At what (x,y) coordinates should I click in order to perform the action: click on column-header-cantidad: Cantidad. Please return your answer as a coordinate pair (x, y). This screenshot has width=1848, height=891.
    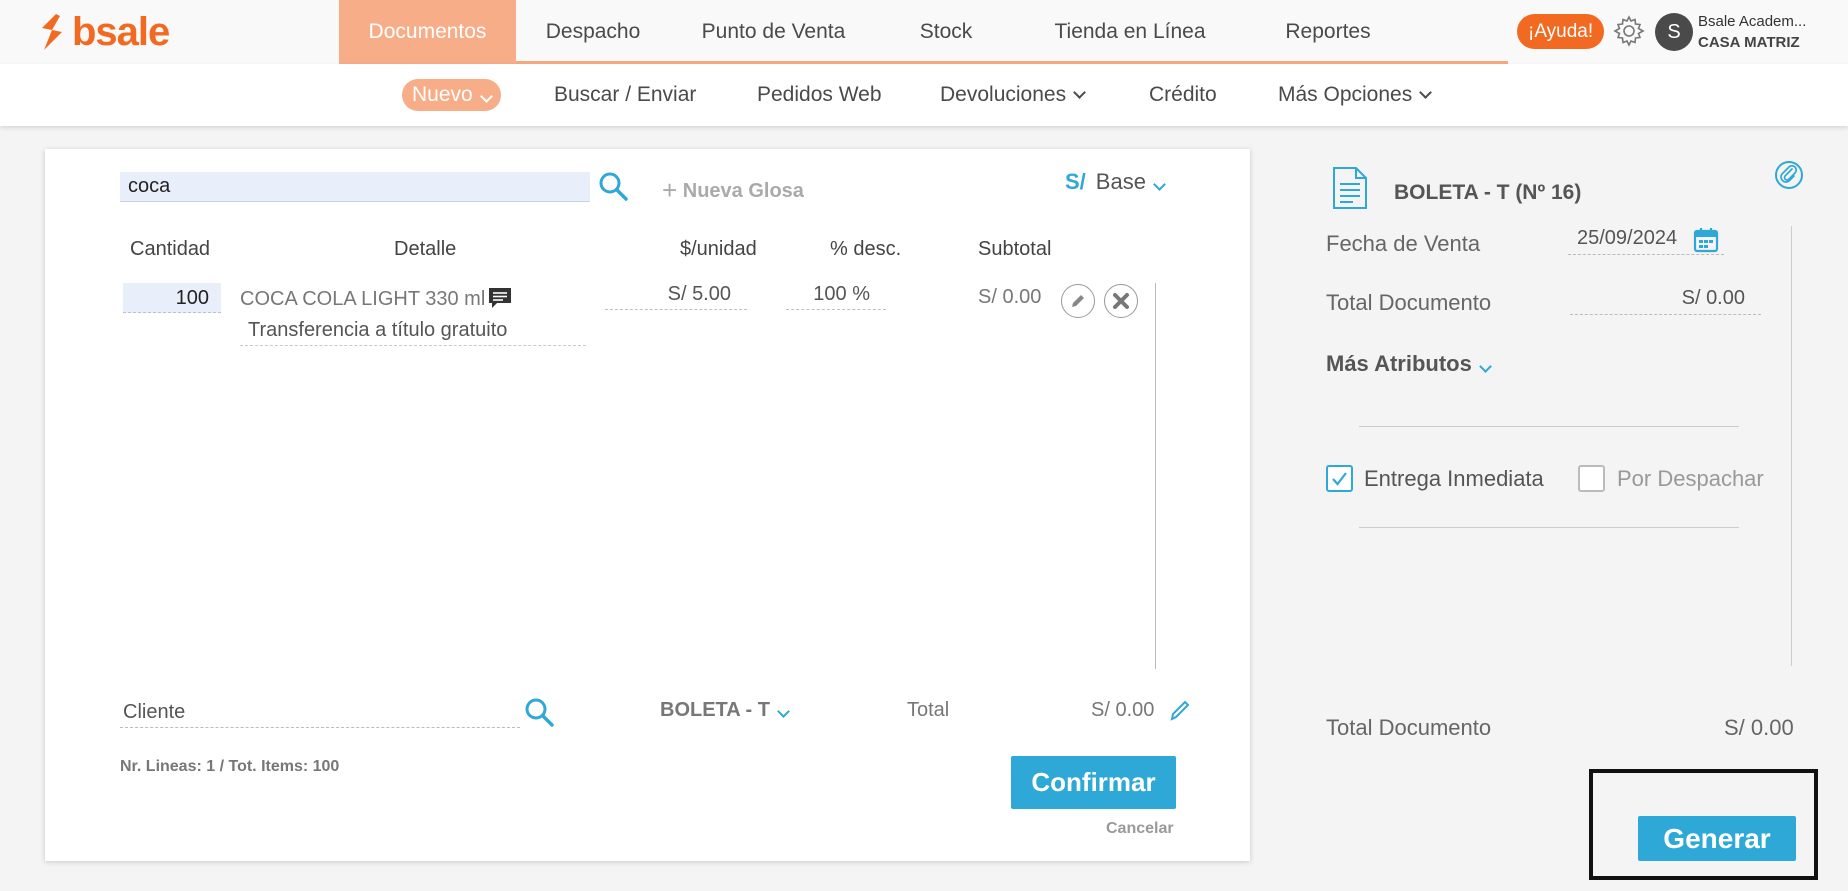
    Looking at the image, I should click on (170, 249).